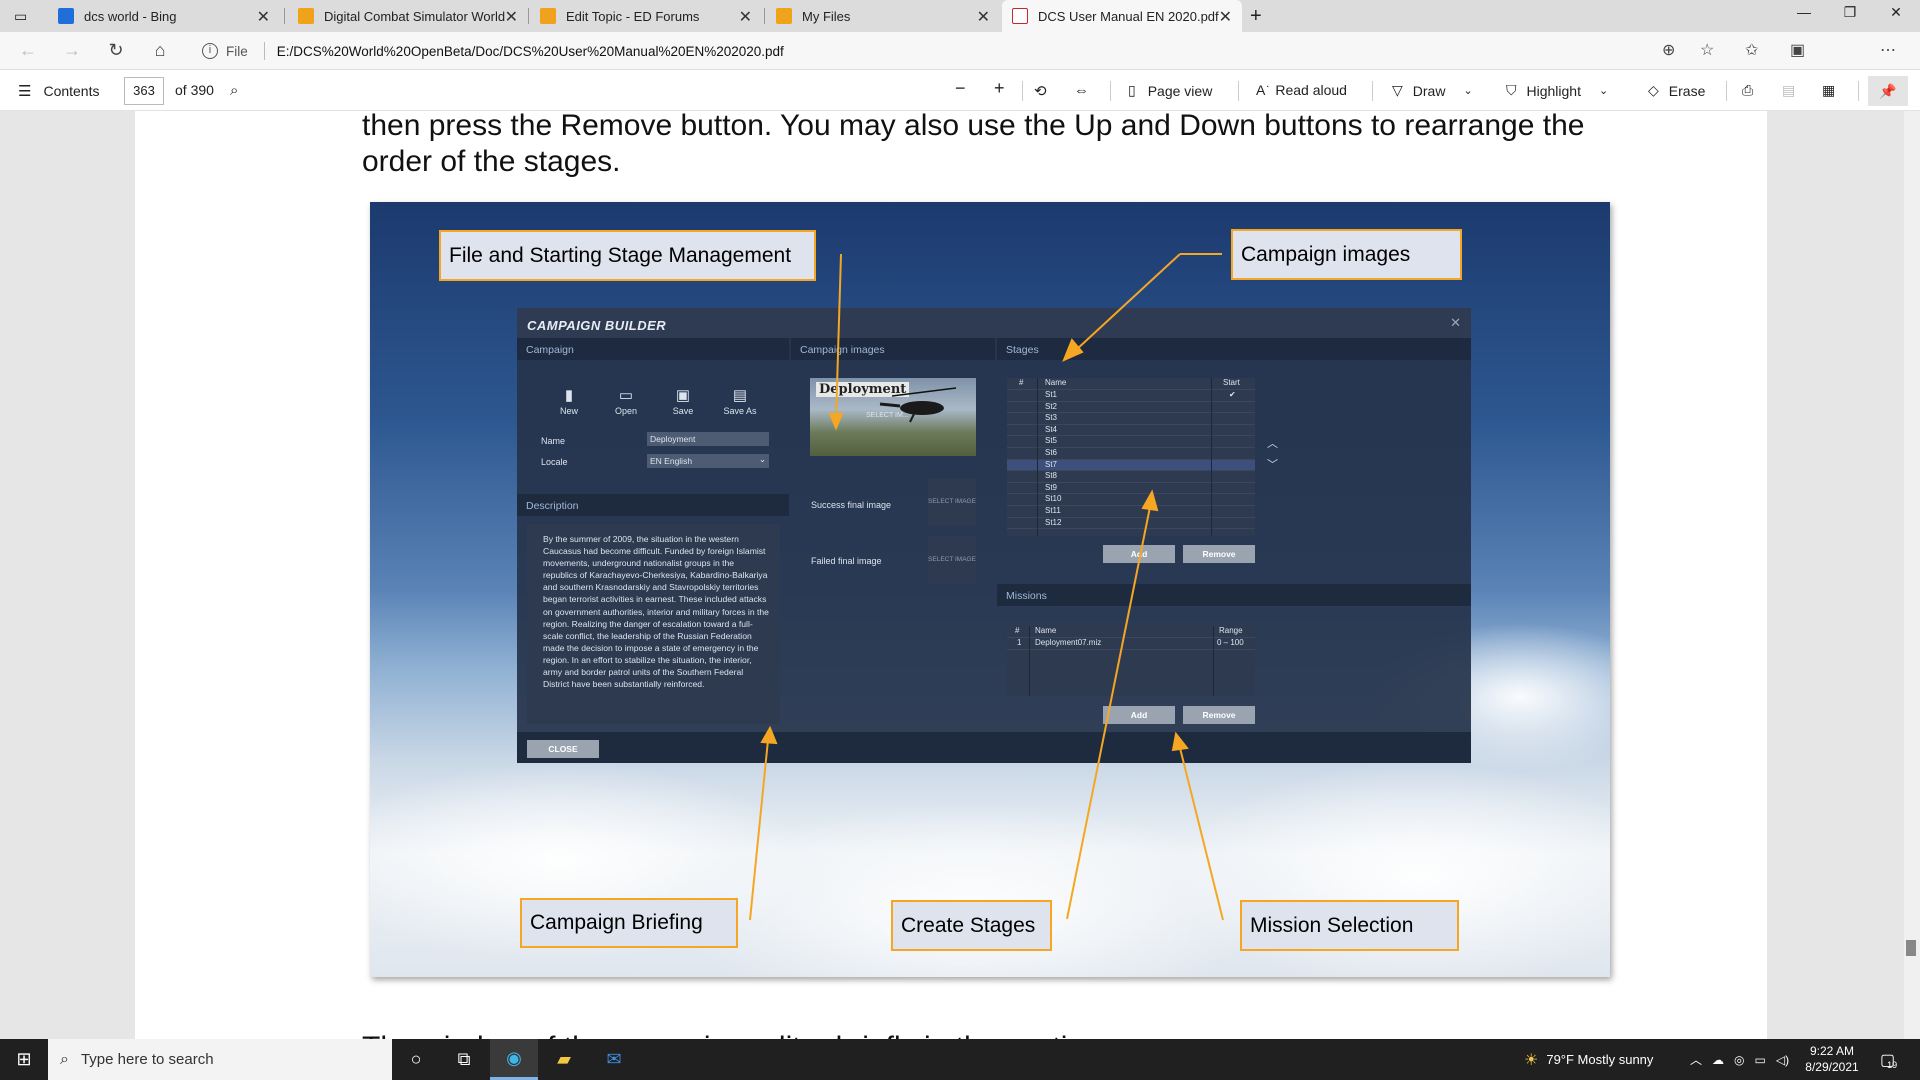 This screenshot has height=1080, width=1920. I want to click on page-view-label: Page view, so click(1180, 90).